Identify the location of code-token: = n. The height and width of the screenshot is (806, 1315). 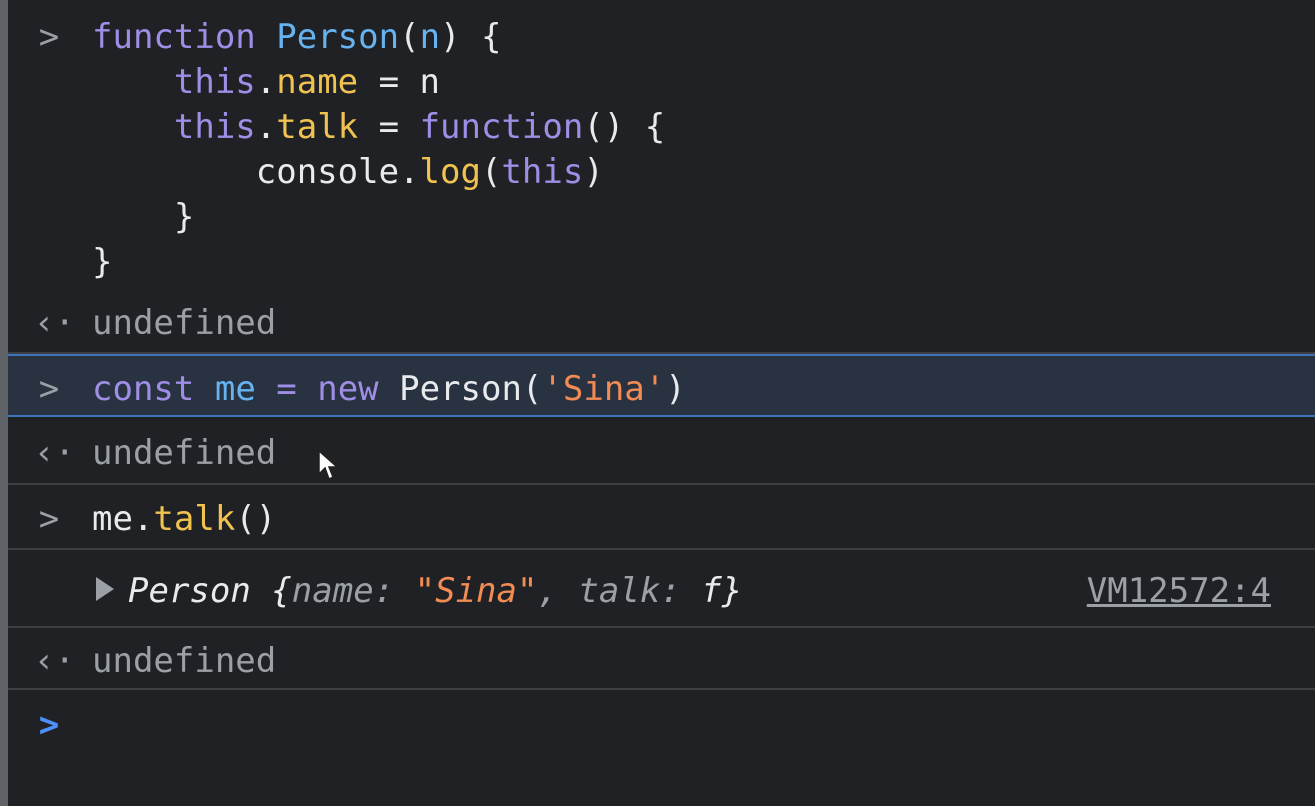
(399, 82).